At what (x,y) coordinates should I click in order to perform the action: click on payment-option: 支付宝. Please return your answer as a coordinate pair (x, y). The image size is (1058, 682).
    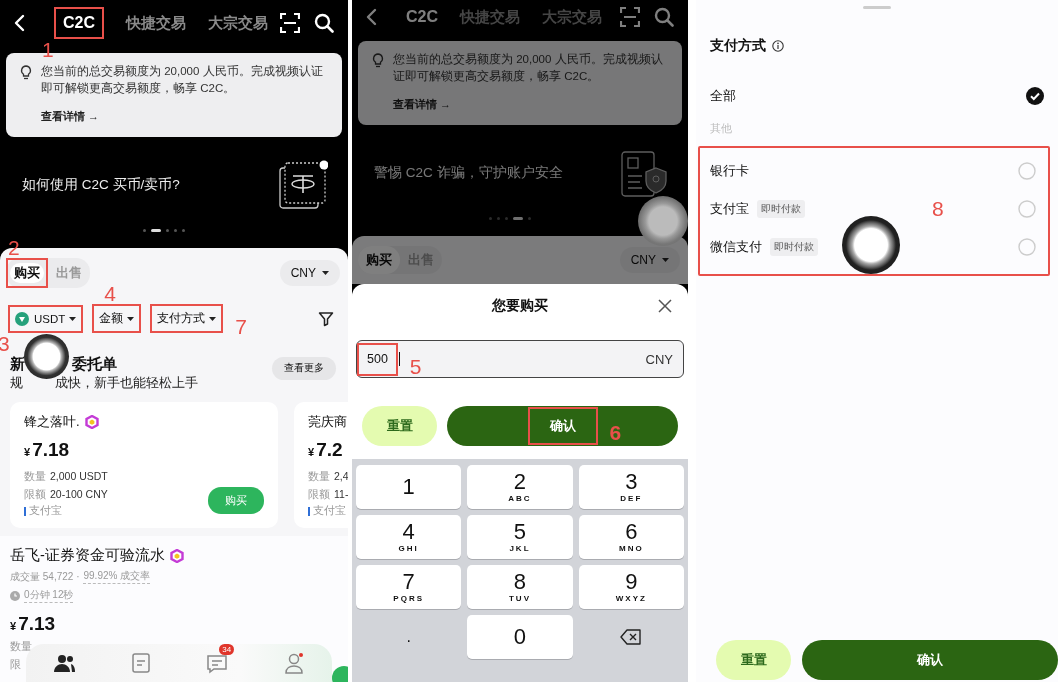
    Looking at the image, I should click on (729, 209).